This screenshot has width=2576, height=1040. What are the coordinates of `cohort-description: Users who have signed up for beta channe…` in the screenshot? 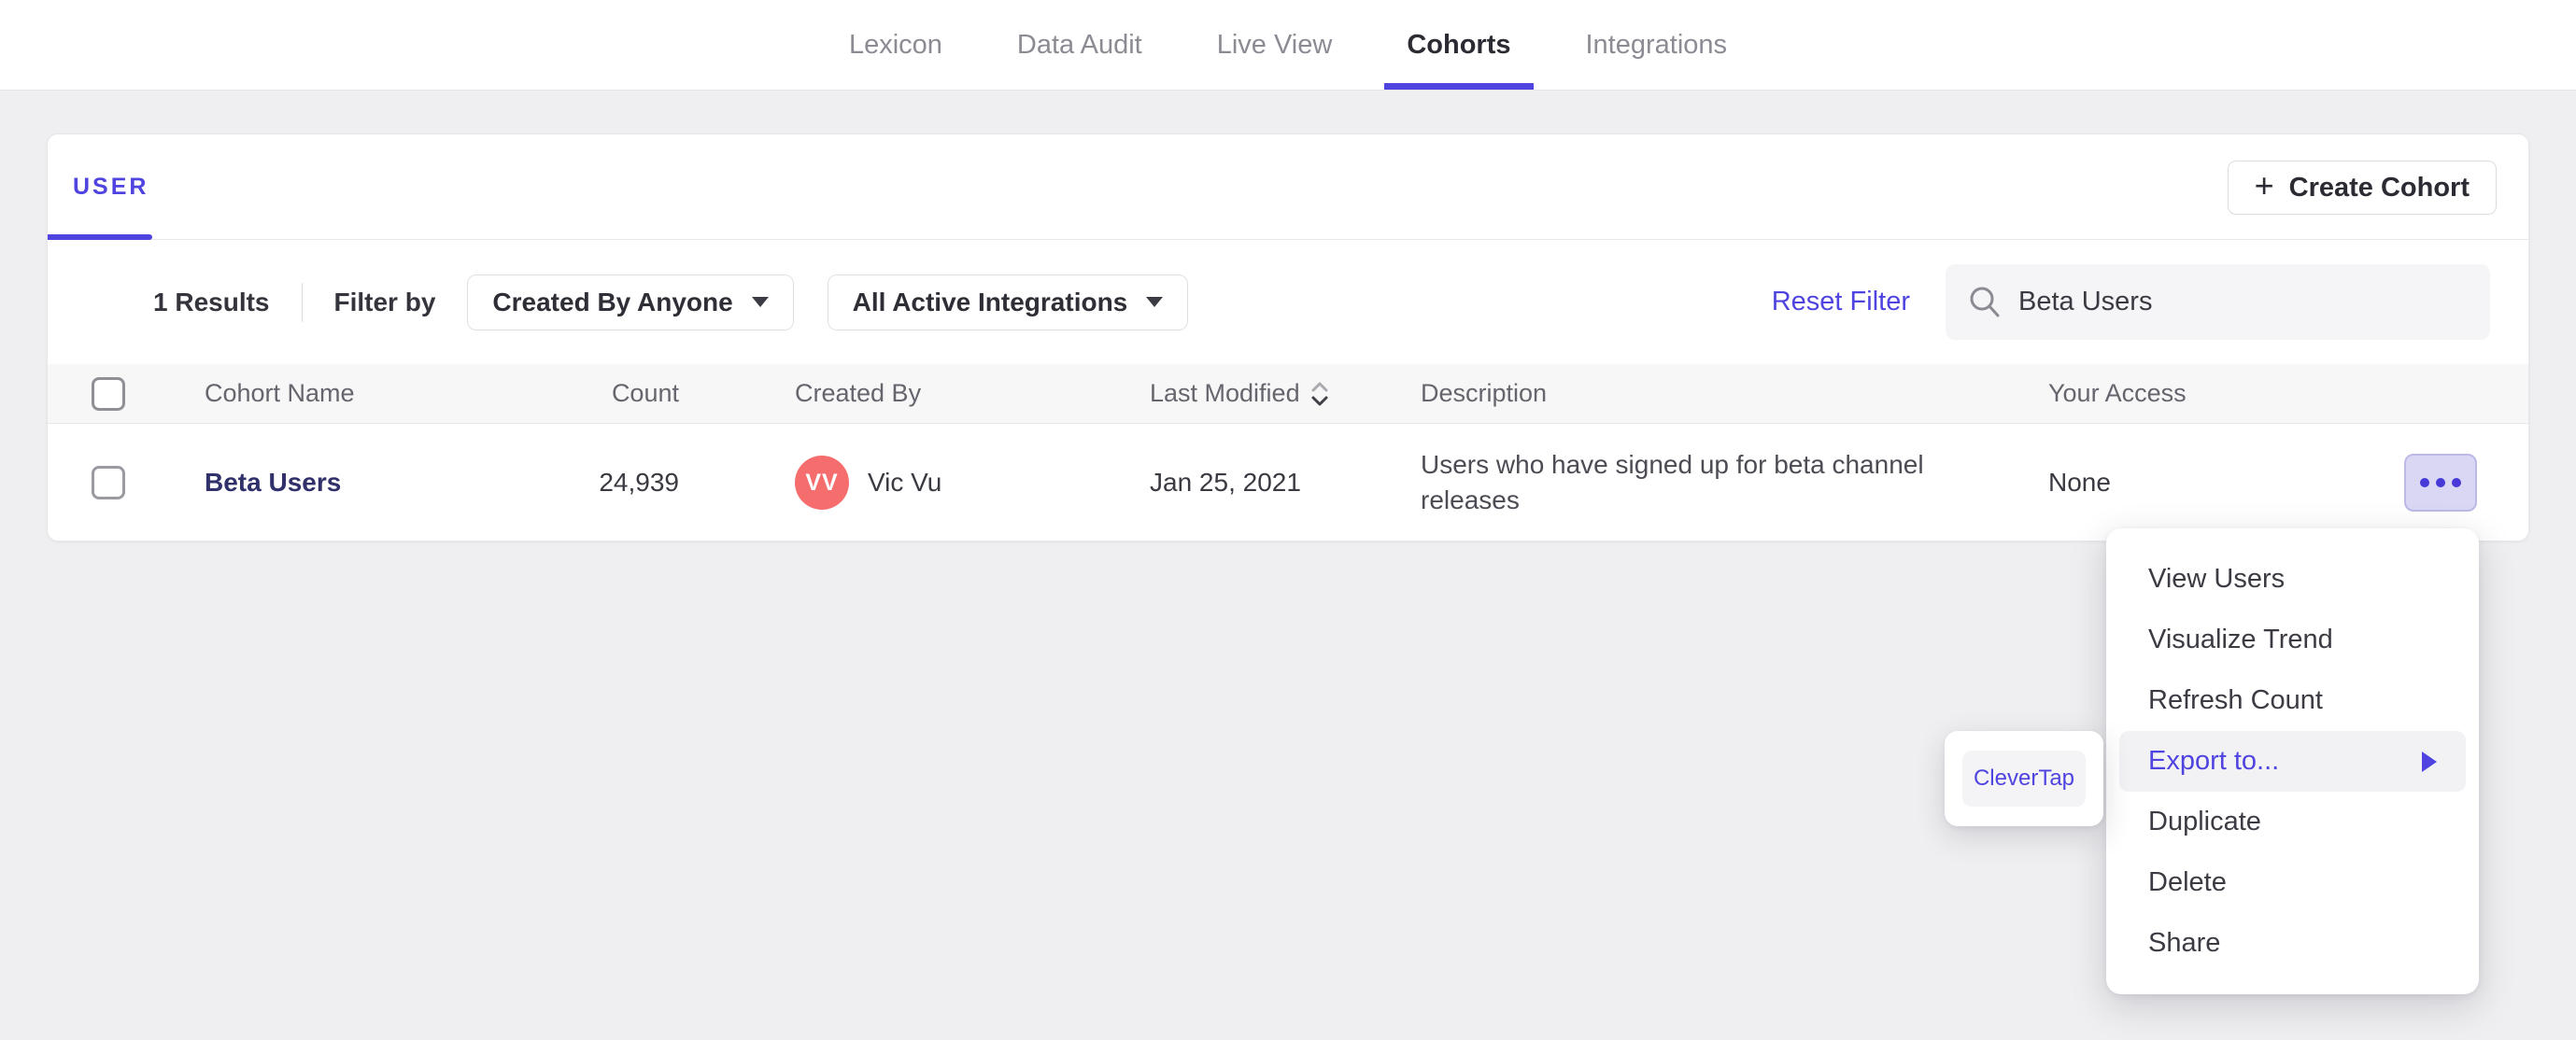 It's located at (1672, 482).